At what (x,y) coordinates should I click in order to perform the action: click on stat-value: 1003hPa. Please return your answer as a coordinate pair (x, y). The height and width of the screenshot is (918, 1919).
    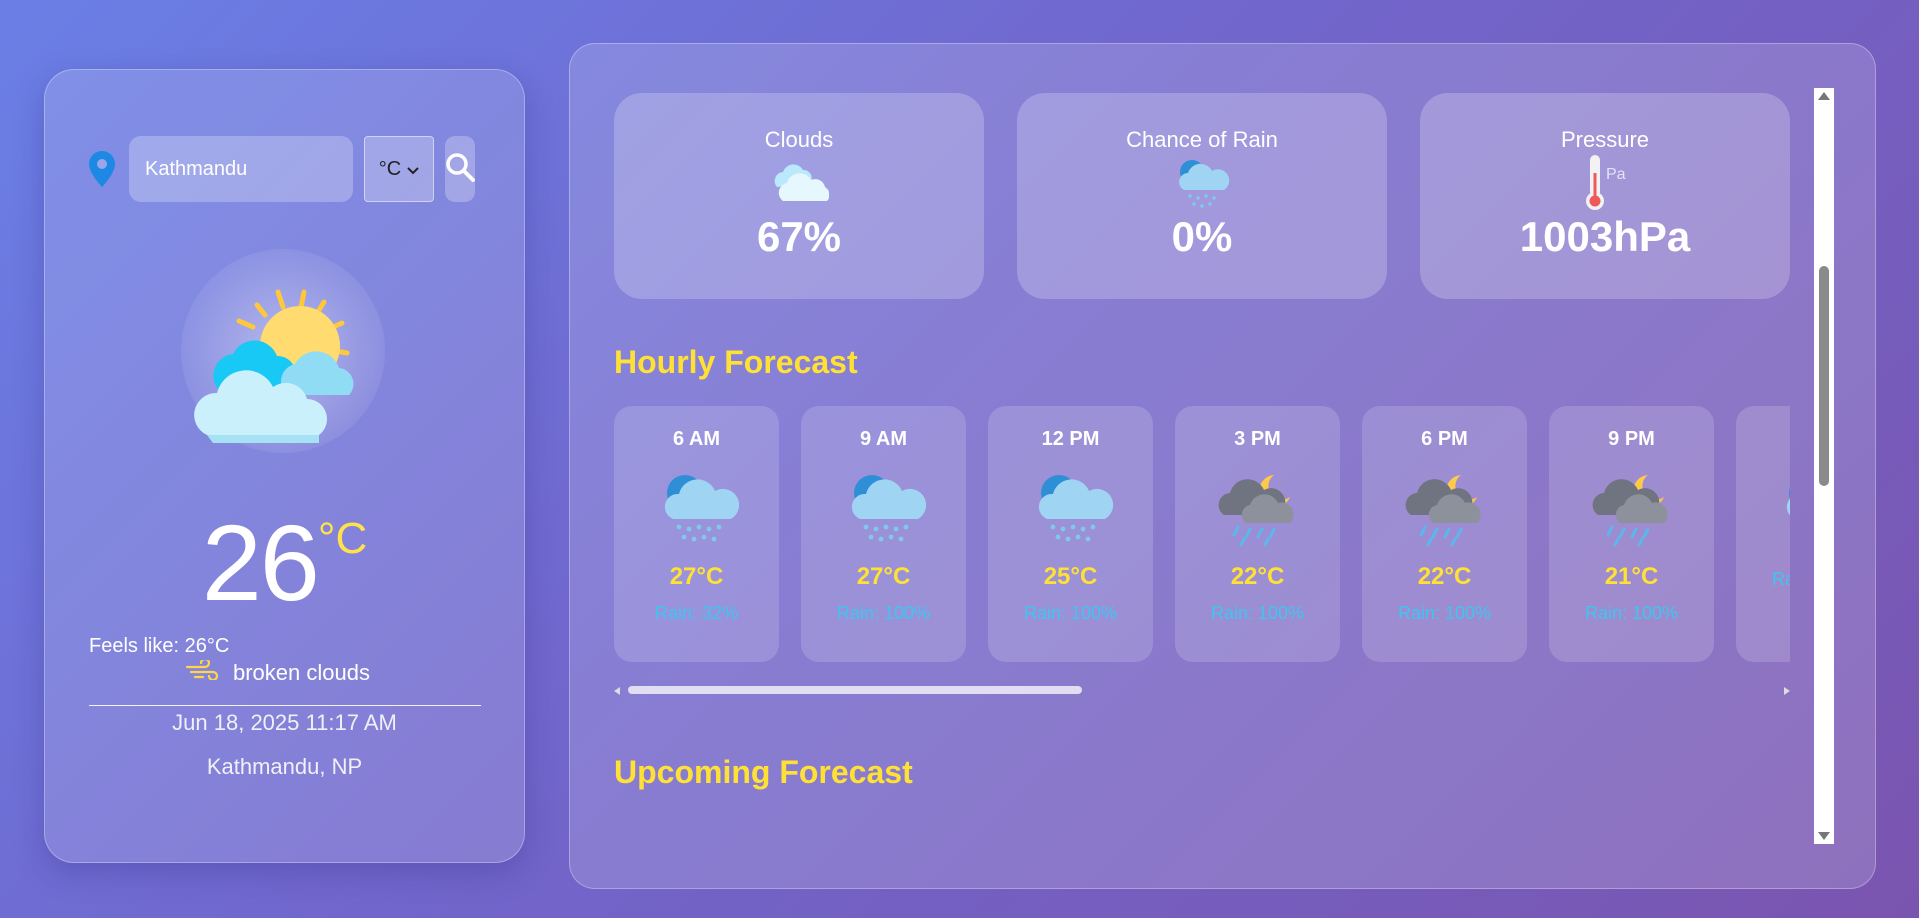
    Looking at the image, I should click on (1605, 236).